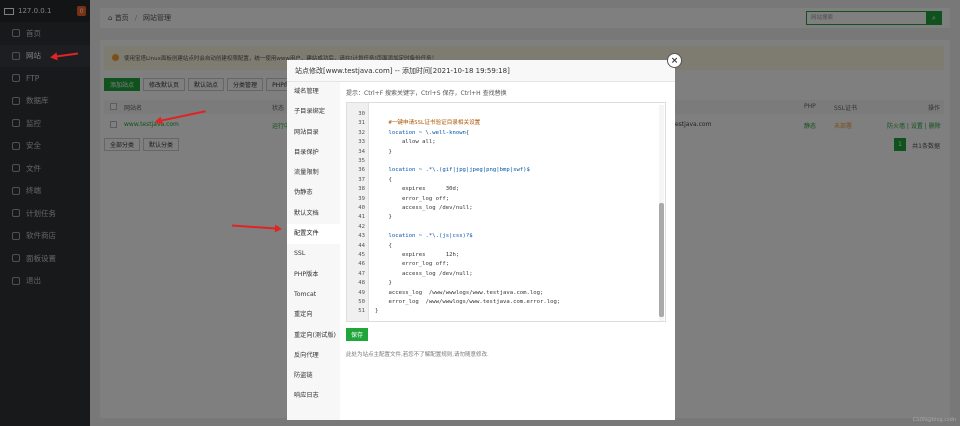 Image resolution: width=960 pixels, height=426 pixels. Describe the element at coordinates (313, 234) in the screenshot. I see `modal-nav-item: 配置文件` at that location.